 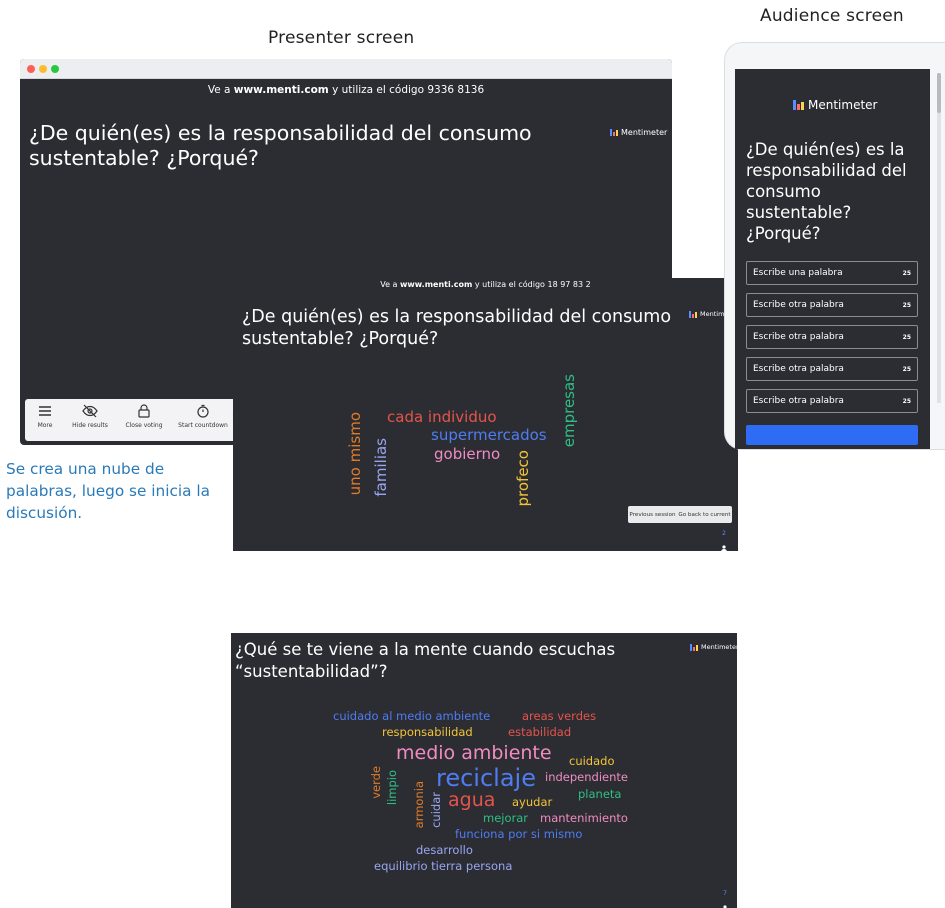 I want to click on join-url: www.menti.com, so click(x=281, y=90).